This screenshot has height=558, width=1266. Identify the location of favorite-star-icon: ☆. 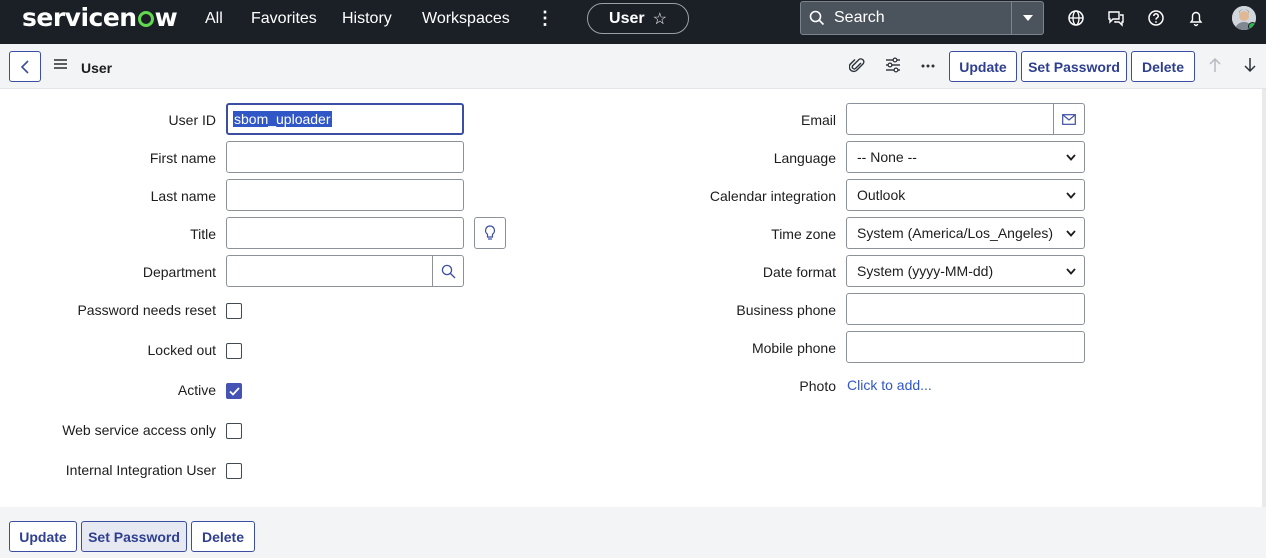
(660, 19).